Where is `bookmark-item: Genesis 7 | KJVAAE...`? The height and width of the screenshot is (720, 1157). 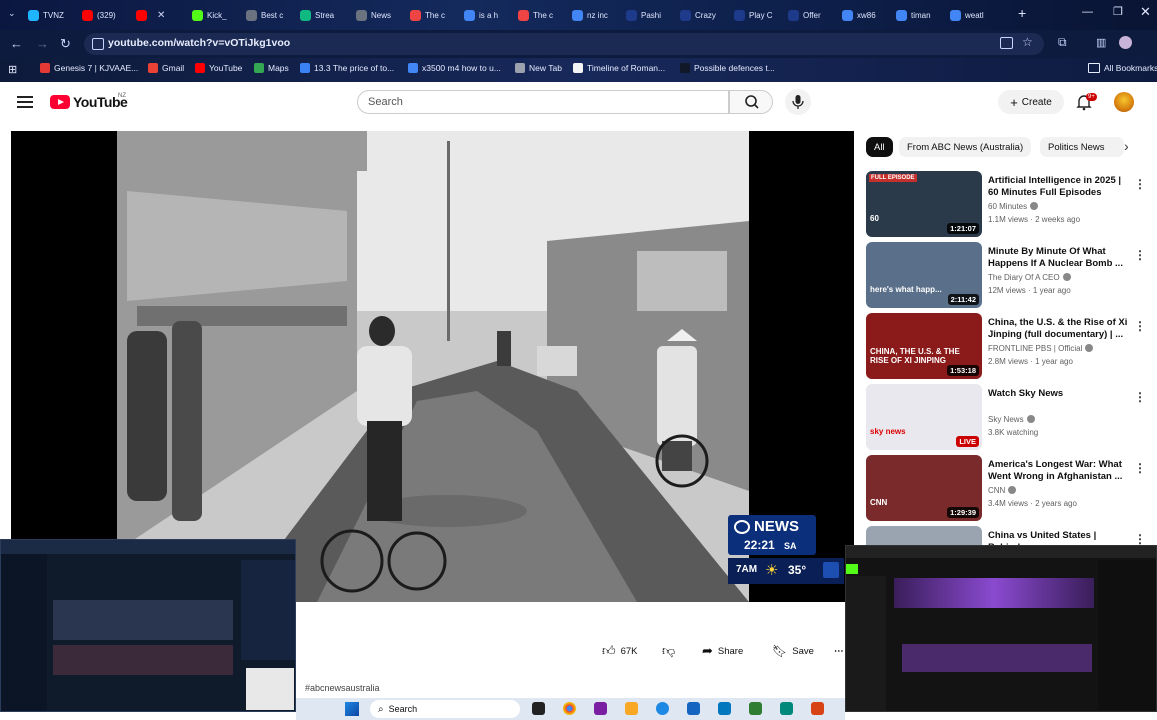 bookmark-item: Genesis 7 | KJVAAE... is located at coordinates (89, 68).